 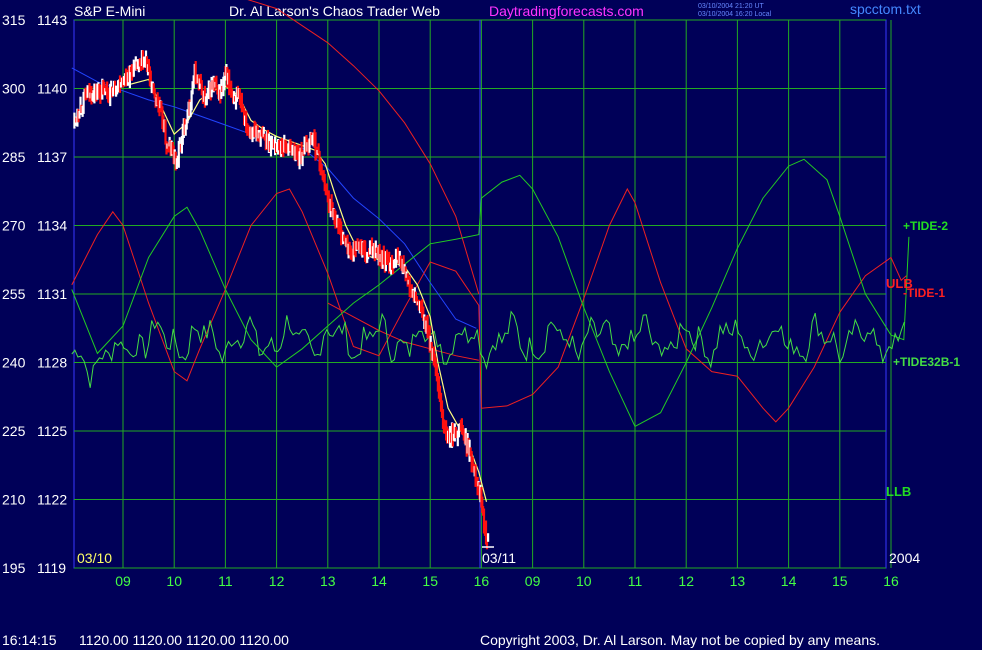 I want to click on y-left-tick-label: 255, so click(x=14, y=294).